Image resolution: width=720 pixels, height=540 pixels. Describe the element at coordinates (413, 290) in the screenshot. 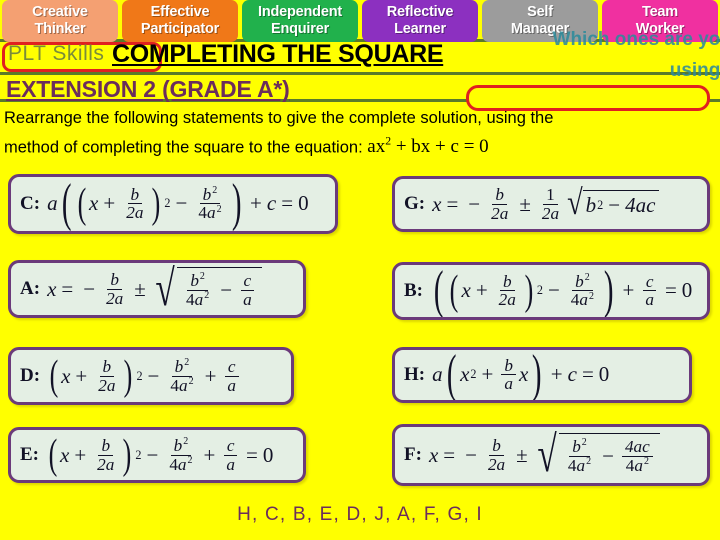

I see `formula-card-label: B:` at that location.